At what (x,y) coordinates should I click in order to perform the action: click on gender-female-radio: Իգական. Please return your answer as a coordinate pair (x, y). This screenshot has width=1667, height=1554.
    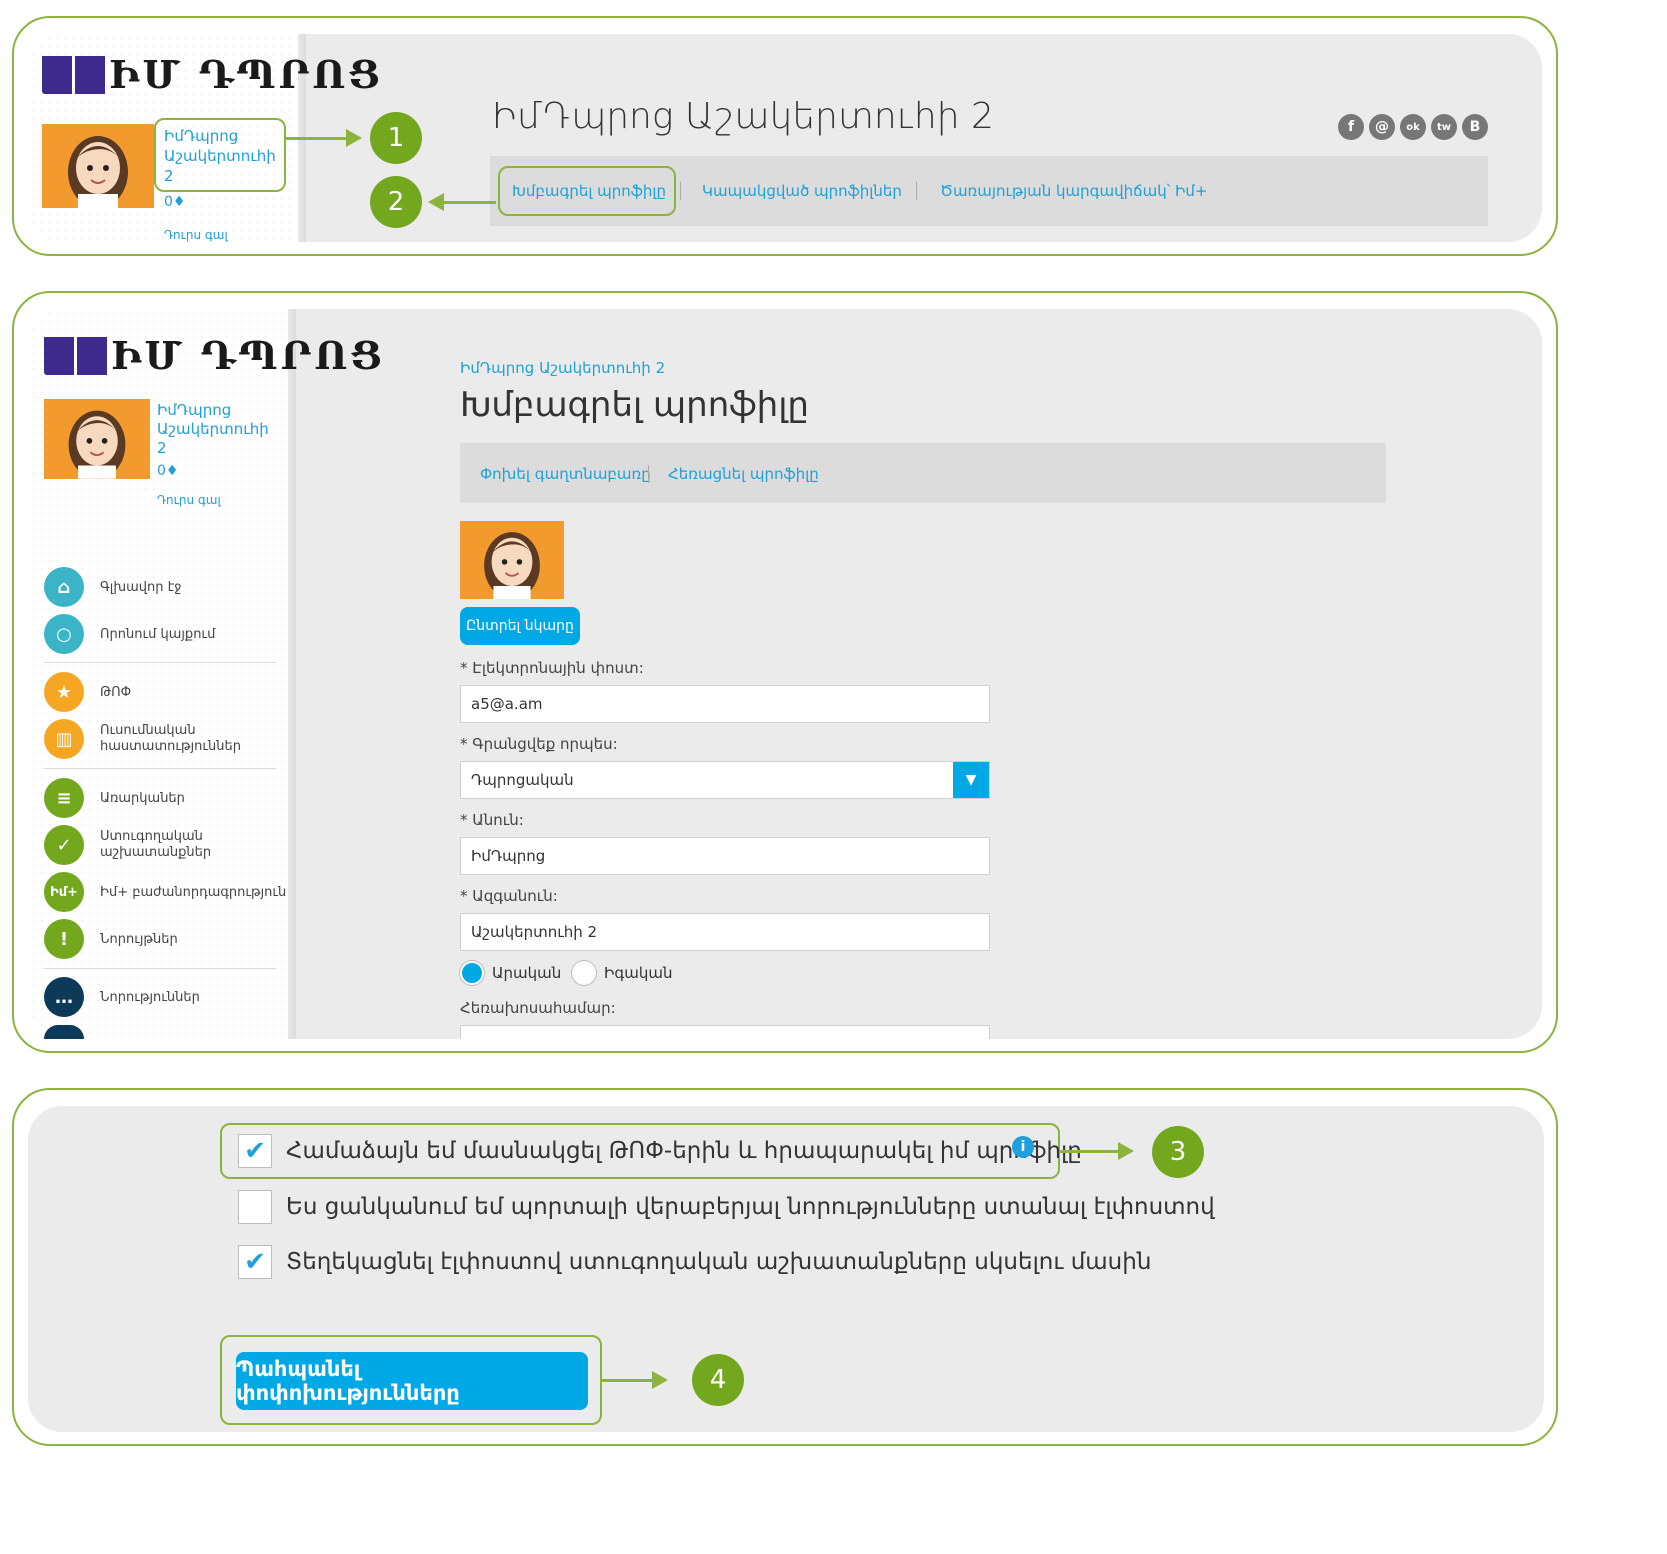
    Looking at the image, I should click on (622, 973).